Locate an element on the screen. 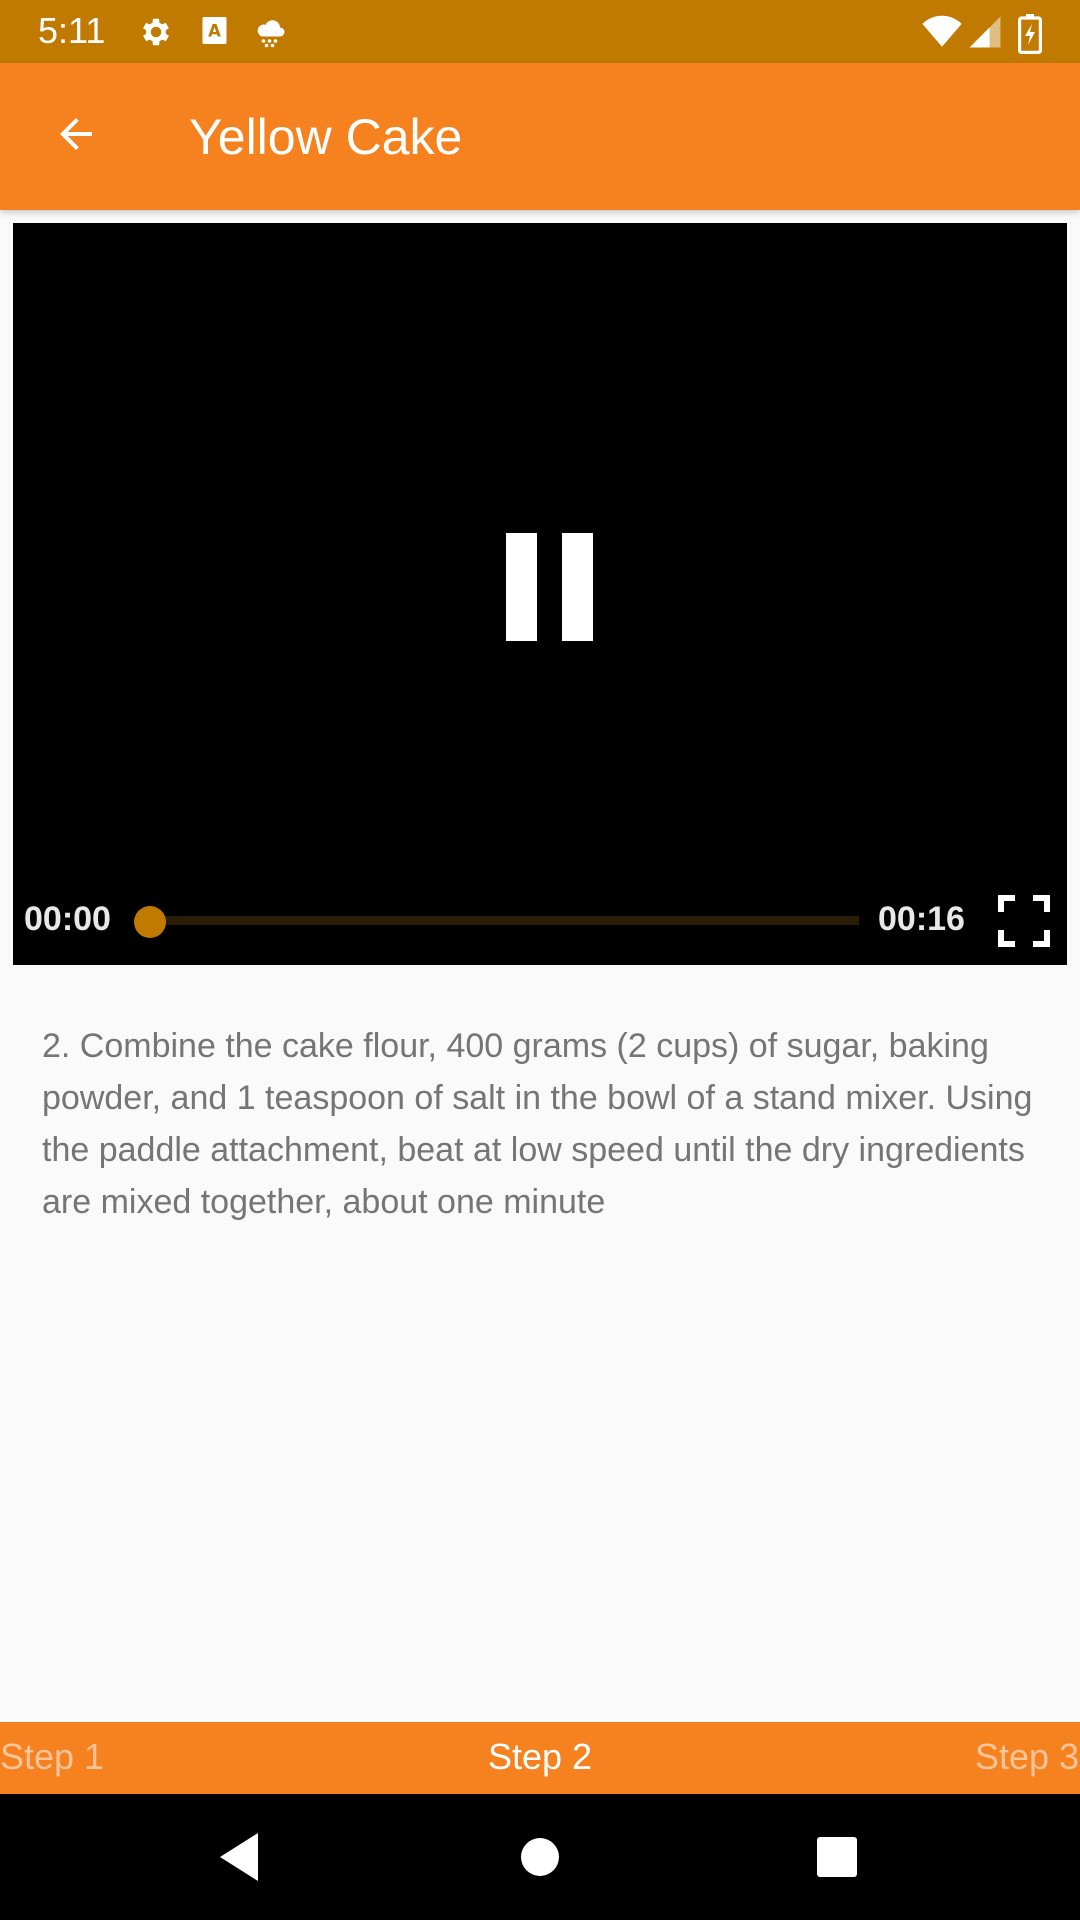 This screenshot has width=1080, height=1920. recents-square-icon is located at coordinates (837, 1865).